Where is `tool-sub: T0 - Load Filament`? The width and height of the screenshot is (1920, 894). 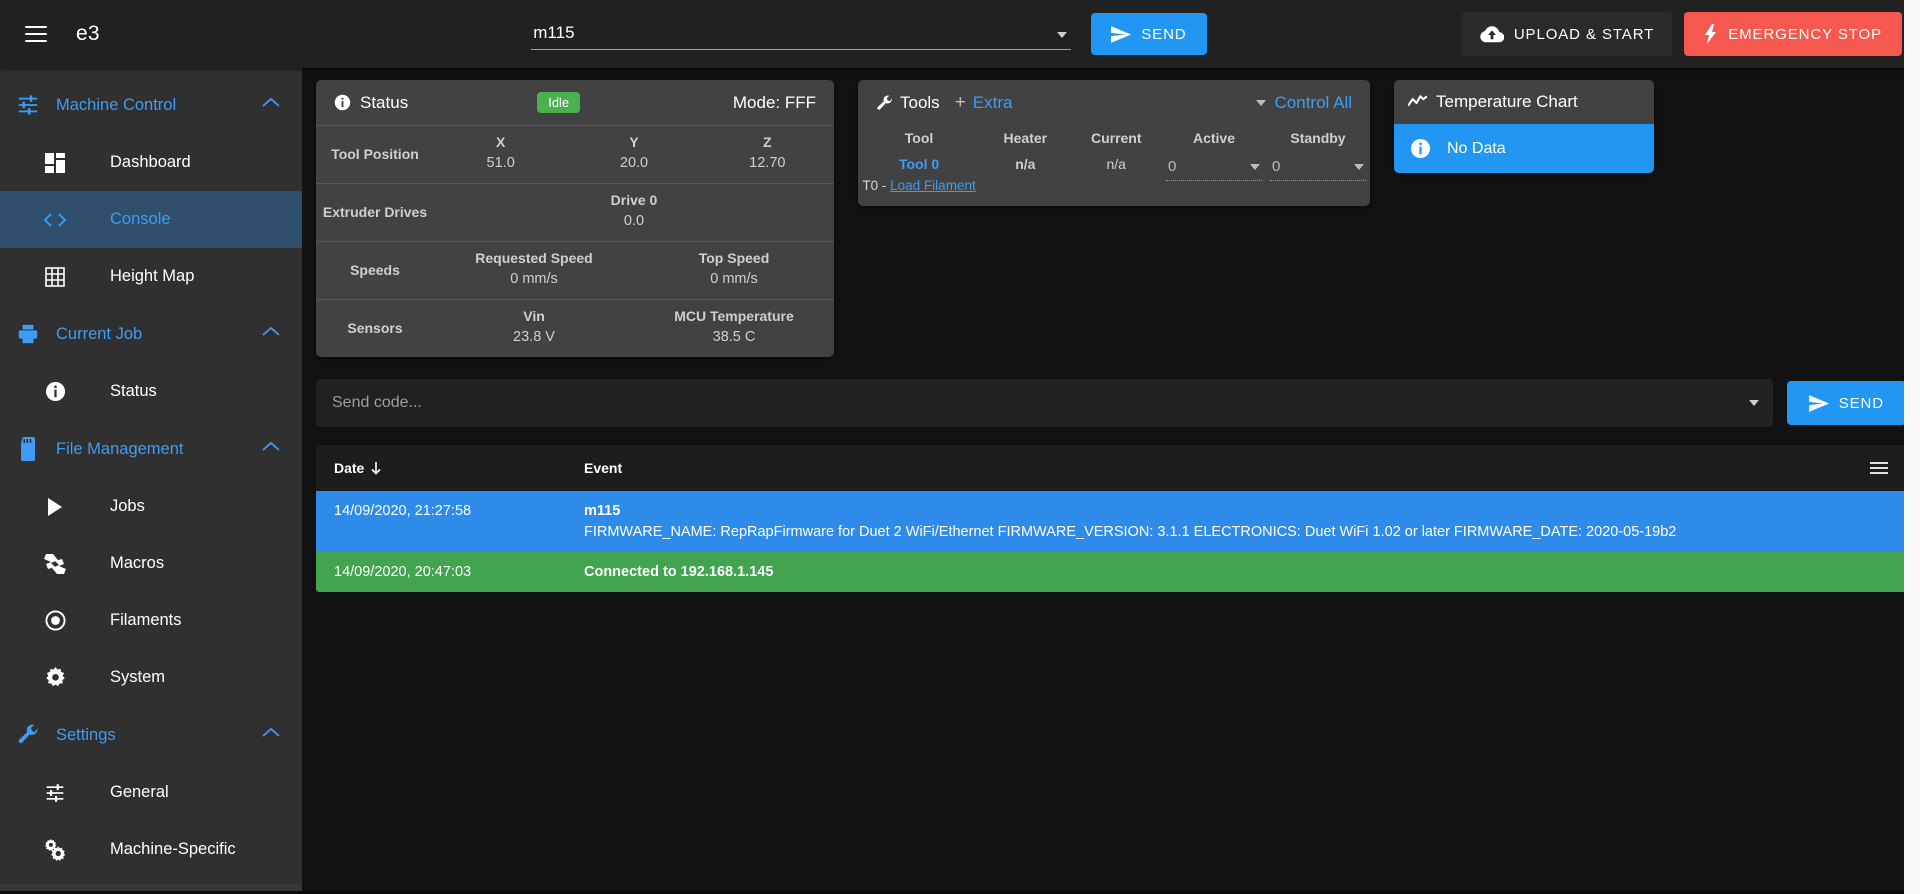
tool-sub: T0 - Load Filament is located at coordinates (919, 186).